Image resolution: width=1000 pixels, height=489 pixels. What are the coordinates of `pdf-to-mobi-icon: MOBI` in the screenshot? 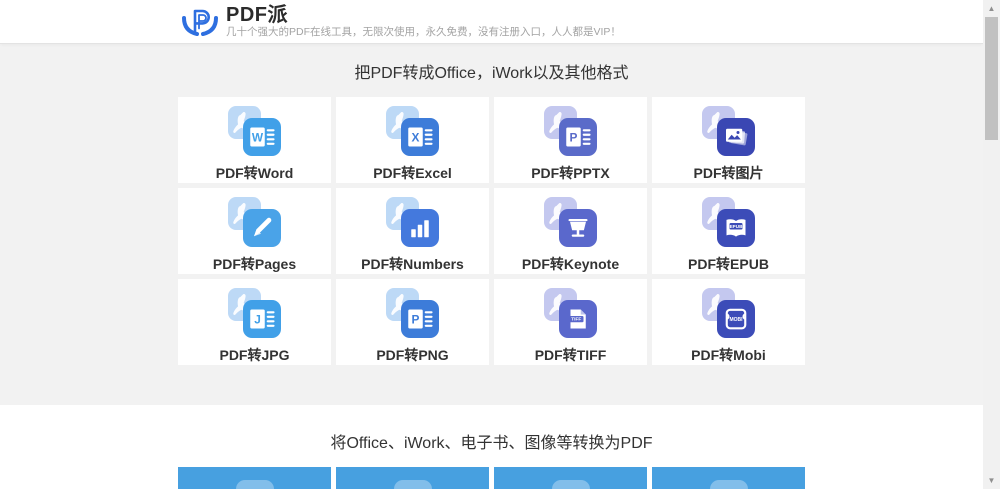 It's located at (735, 319).